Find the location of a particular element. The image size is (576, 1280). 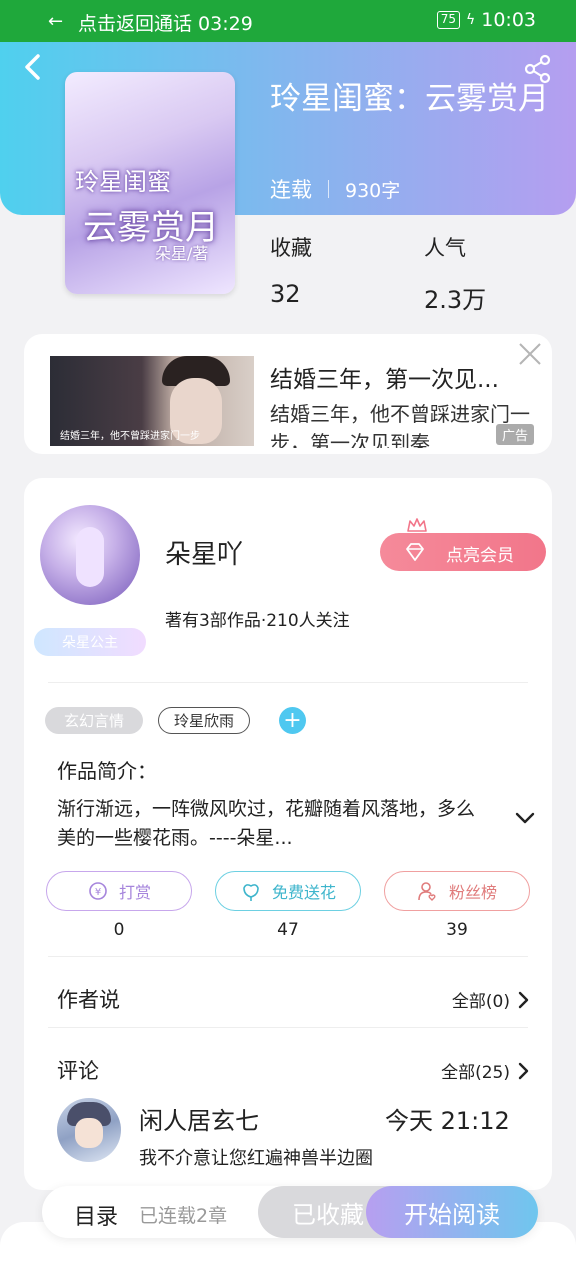

coin-icon: ¥ is located at coordinates (98, 891).